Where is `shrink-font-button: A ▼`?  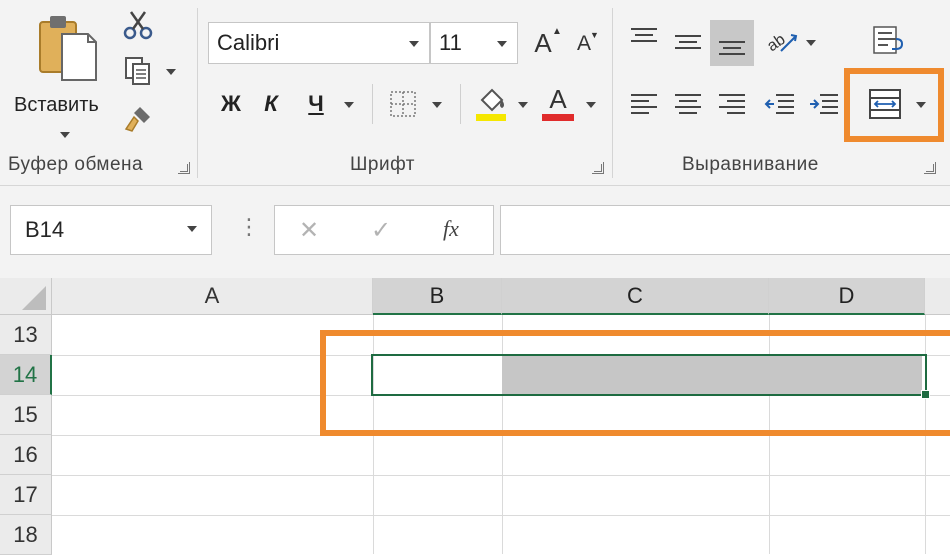
shrink-font-button: A ▼ is located at coordinates (584, 44).